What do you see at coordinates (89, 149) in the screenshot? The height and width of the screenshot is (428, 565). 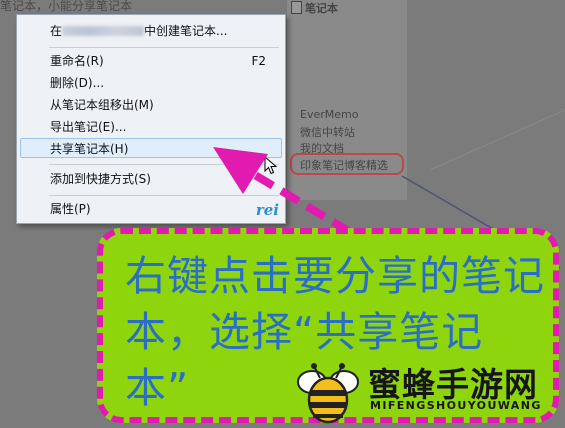 I see `menu-item-share-label: 共享笔记本(H)` at bounding box center [89, 149].